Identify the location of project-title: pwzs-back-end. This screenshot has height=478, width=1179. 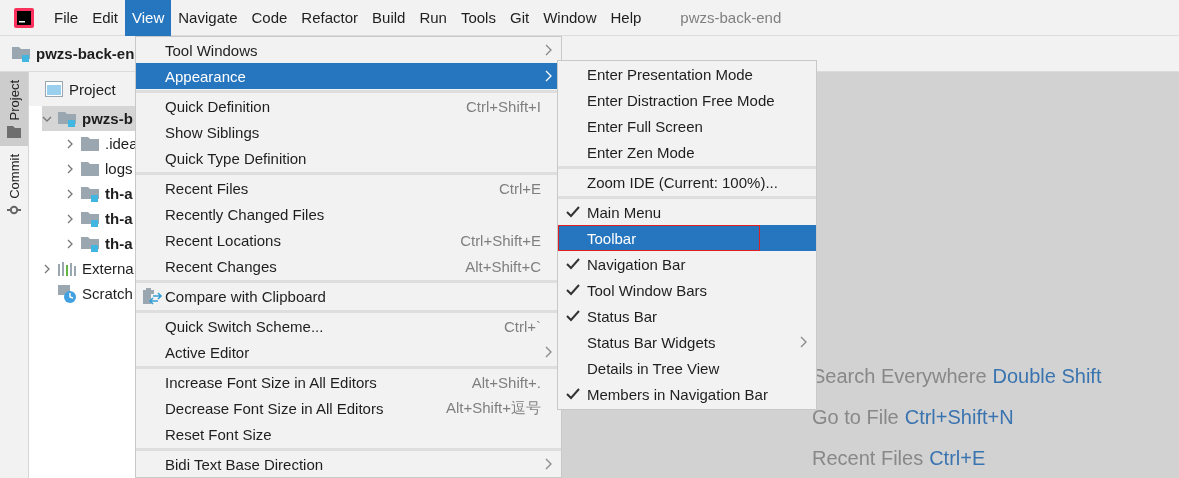
(731, 17).